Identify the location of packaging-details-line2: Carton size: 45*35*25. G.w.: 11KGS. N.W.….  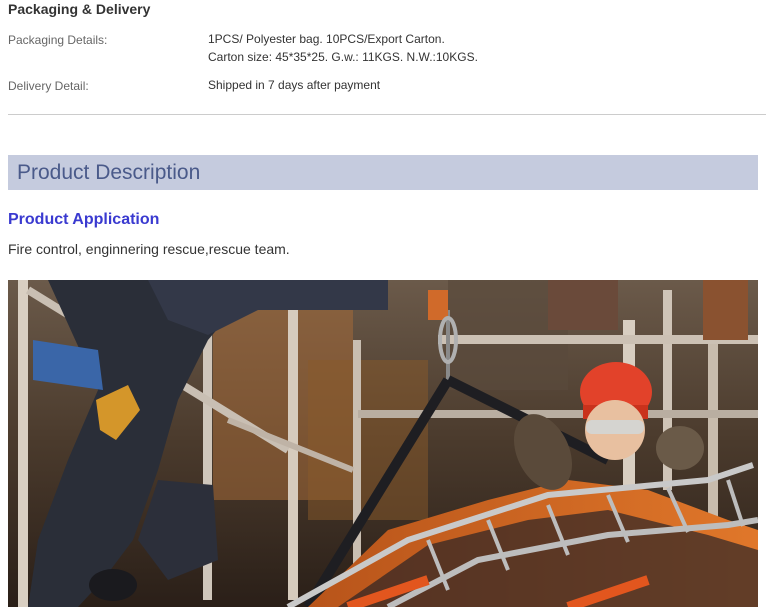
(343, 57).